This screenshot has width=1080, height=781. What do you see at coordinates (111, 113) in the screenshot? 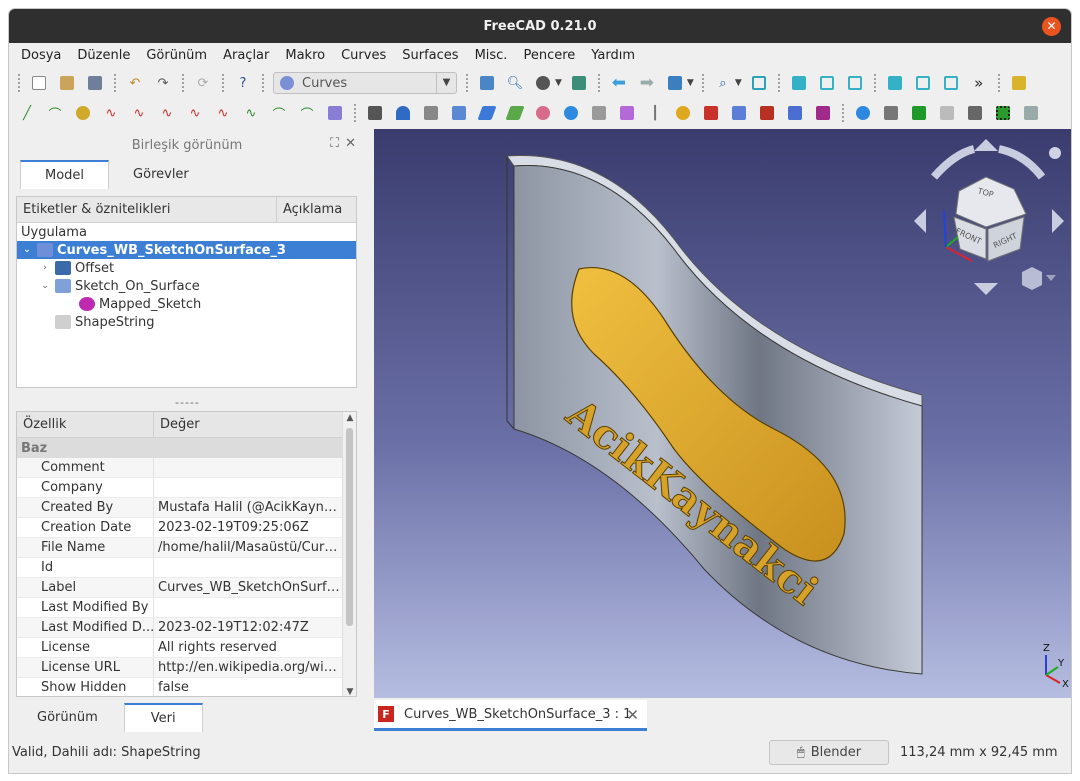
I see `curve-tool-1-icon: ∿` at bounding box center [111, 113].